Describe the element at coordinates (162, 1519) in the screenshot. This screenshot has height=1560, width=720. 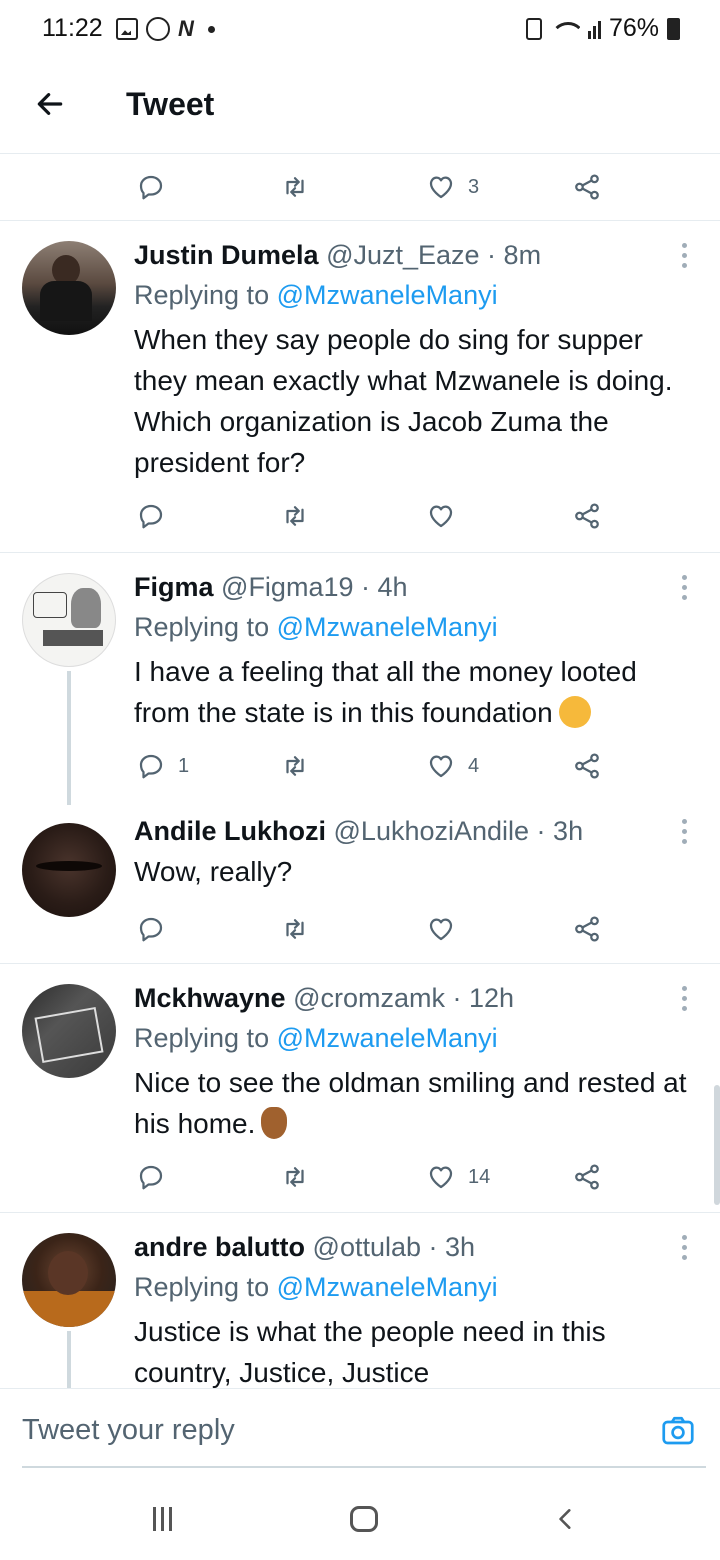
I see `recent-apps-button` at that location.